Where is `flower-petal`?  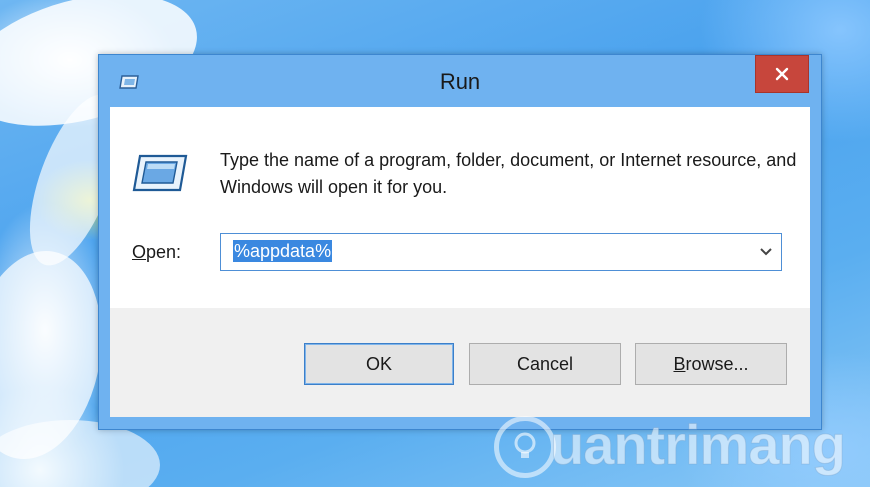
flower-petal is located at coordinates (80, 453).